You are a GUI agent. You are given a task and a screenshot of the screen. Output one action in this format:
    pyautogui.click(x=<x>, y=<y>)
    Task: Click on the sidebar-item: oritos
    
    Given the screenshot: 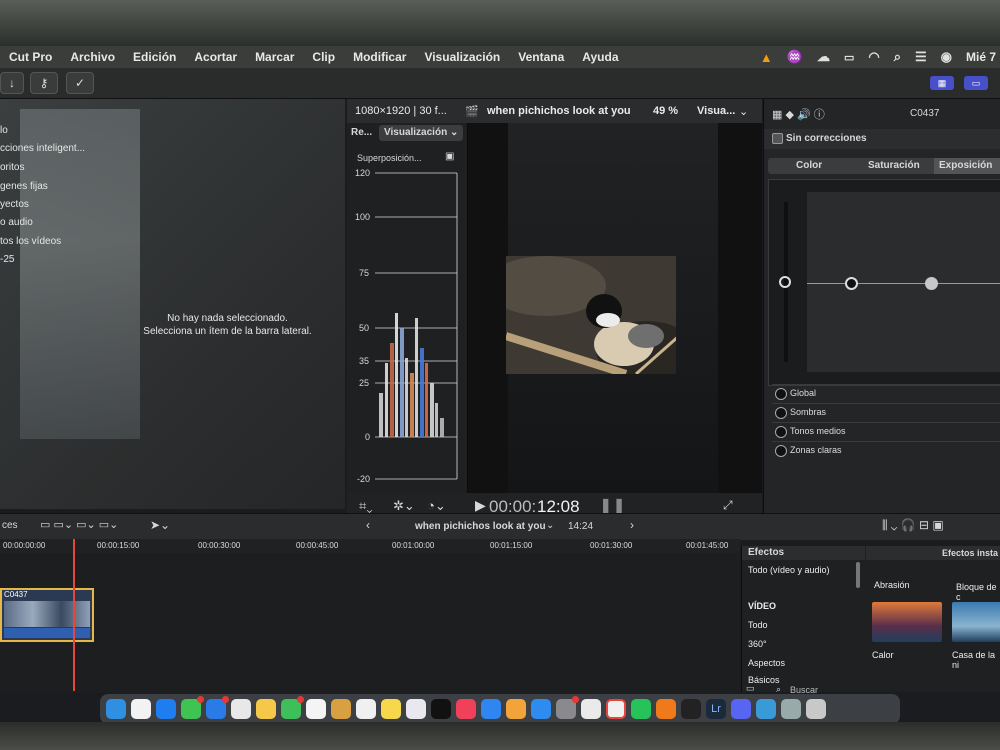 What is the action you would take?
    pyautogui.click(x=12, y=167)
    